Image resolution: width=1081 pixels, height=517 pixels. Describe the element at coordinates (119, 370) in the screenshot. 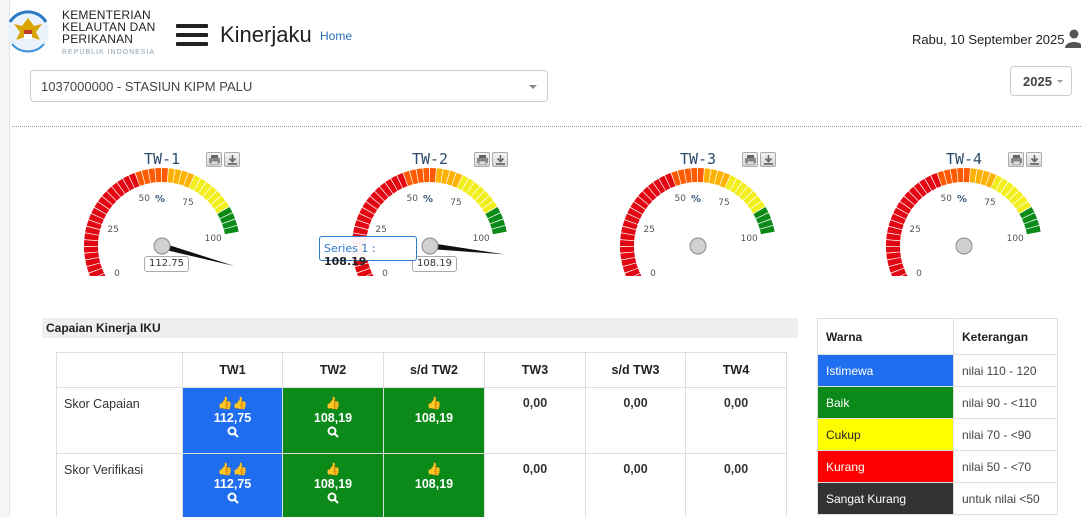

I see `column-header` at that location.